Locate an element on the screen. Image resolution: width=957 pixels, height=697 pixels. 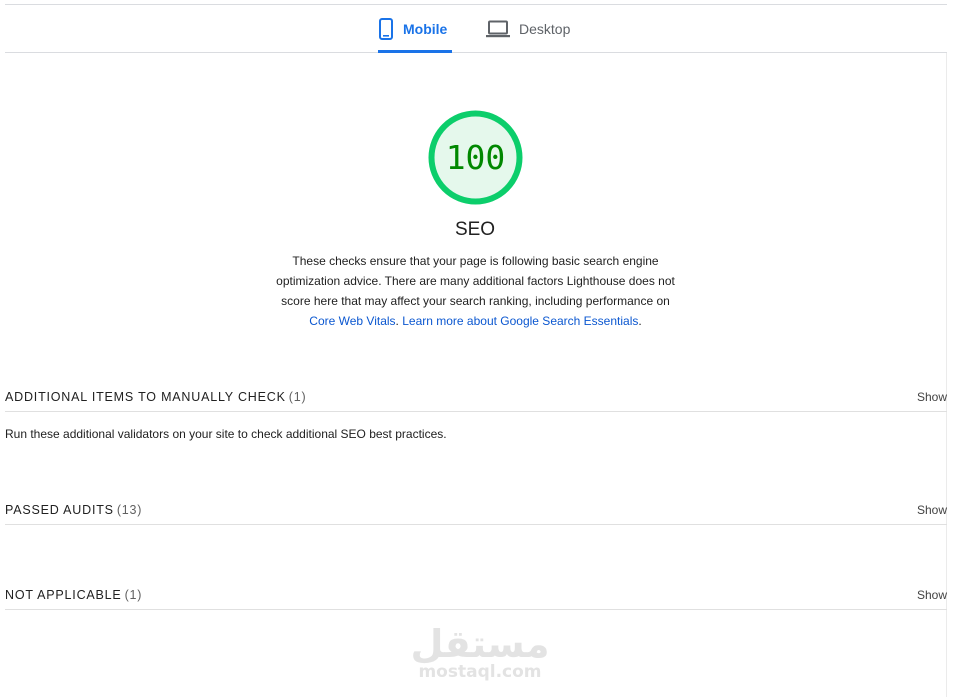
core-web-vitals-link: Core Web Vitals is located at coordinates (352, 321).